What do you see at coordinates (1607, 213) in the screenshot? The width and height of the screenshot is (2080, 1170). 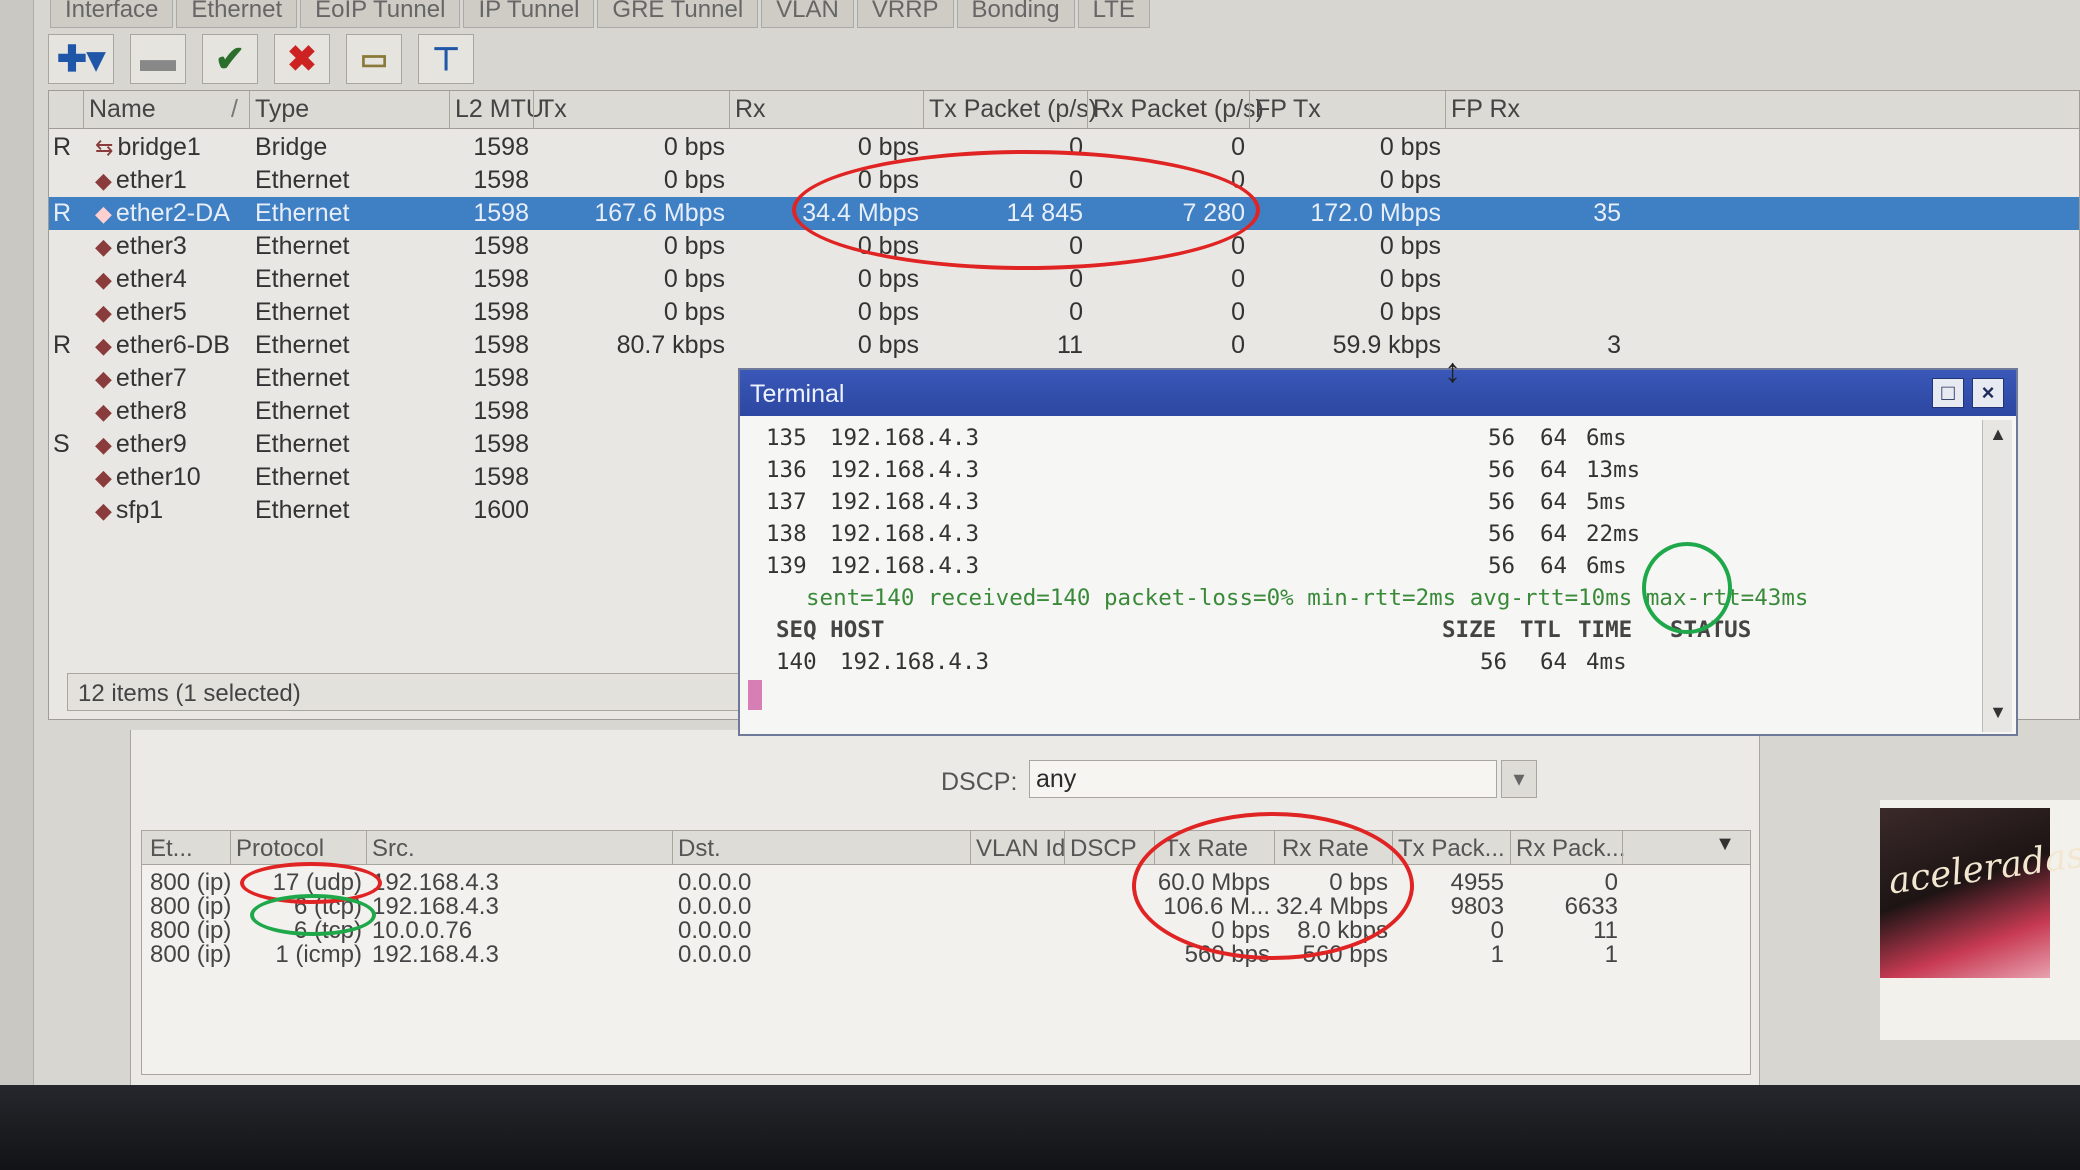 I see `cell-fprx: 35` at bounding box center [1607, 213].